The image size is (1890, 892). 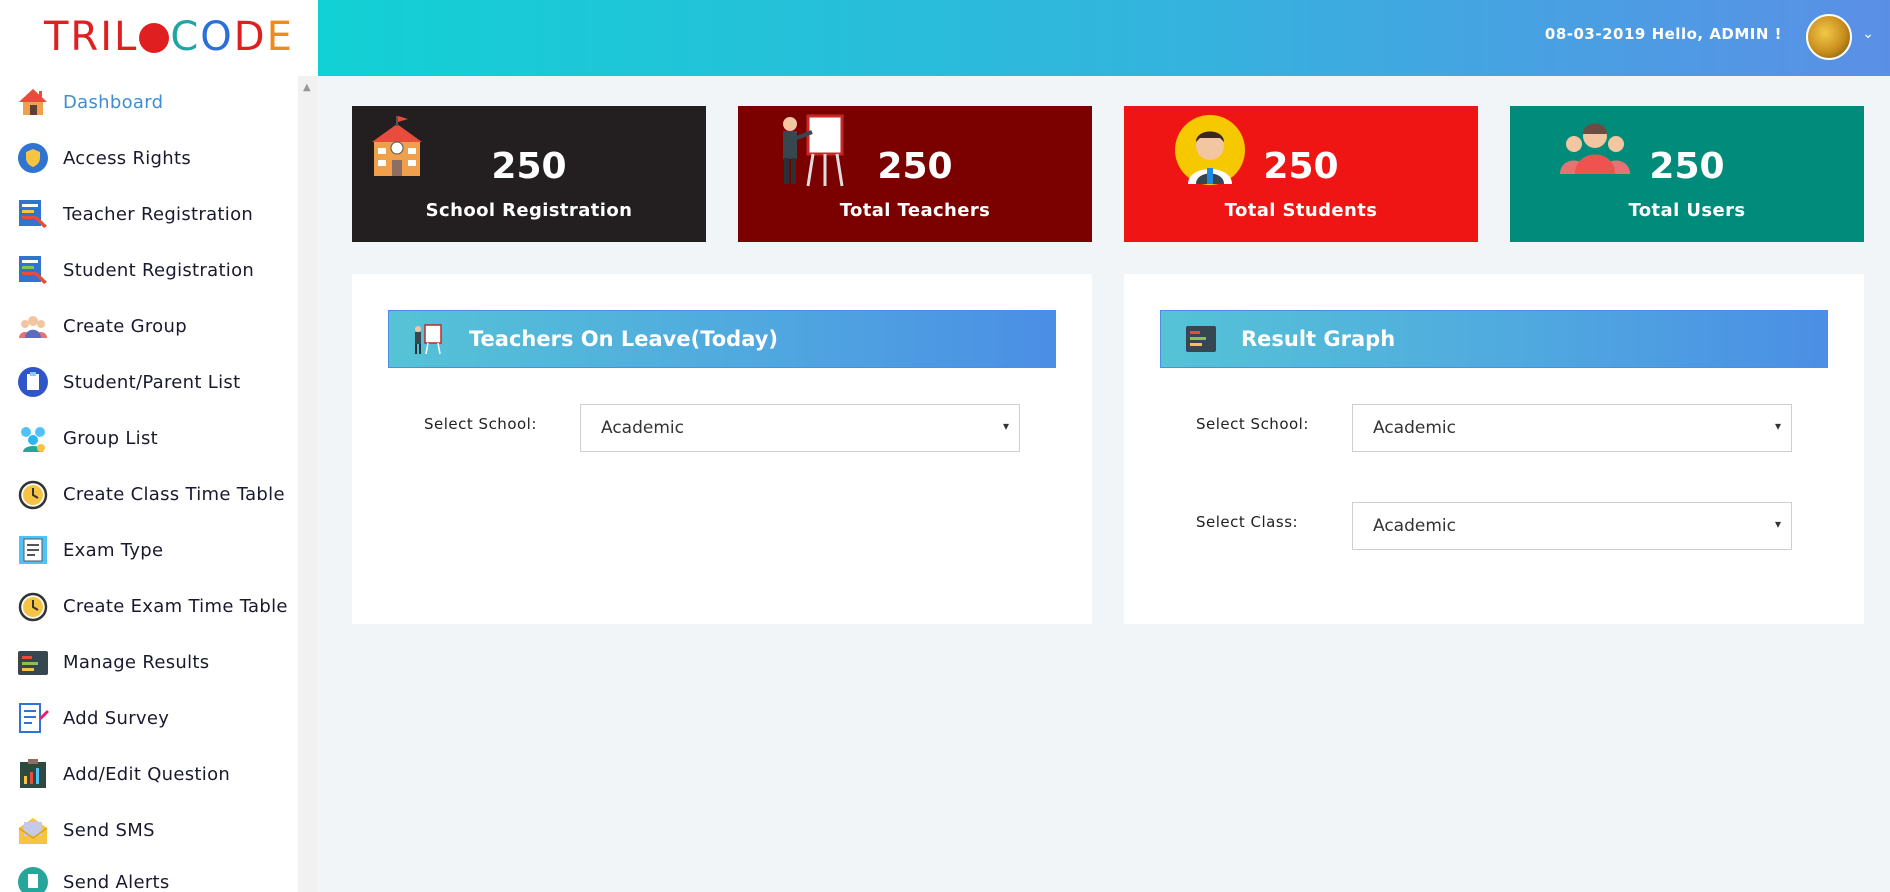 I want to click on sidebar-item-manage-results: Manage Results, so click(x=112, y=662).